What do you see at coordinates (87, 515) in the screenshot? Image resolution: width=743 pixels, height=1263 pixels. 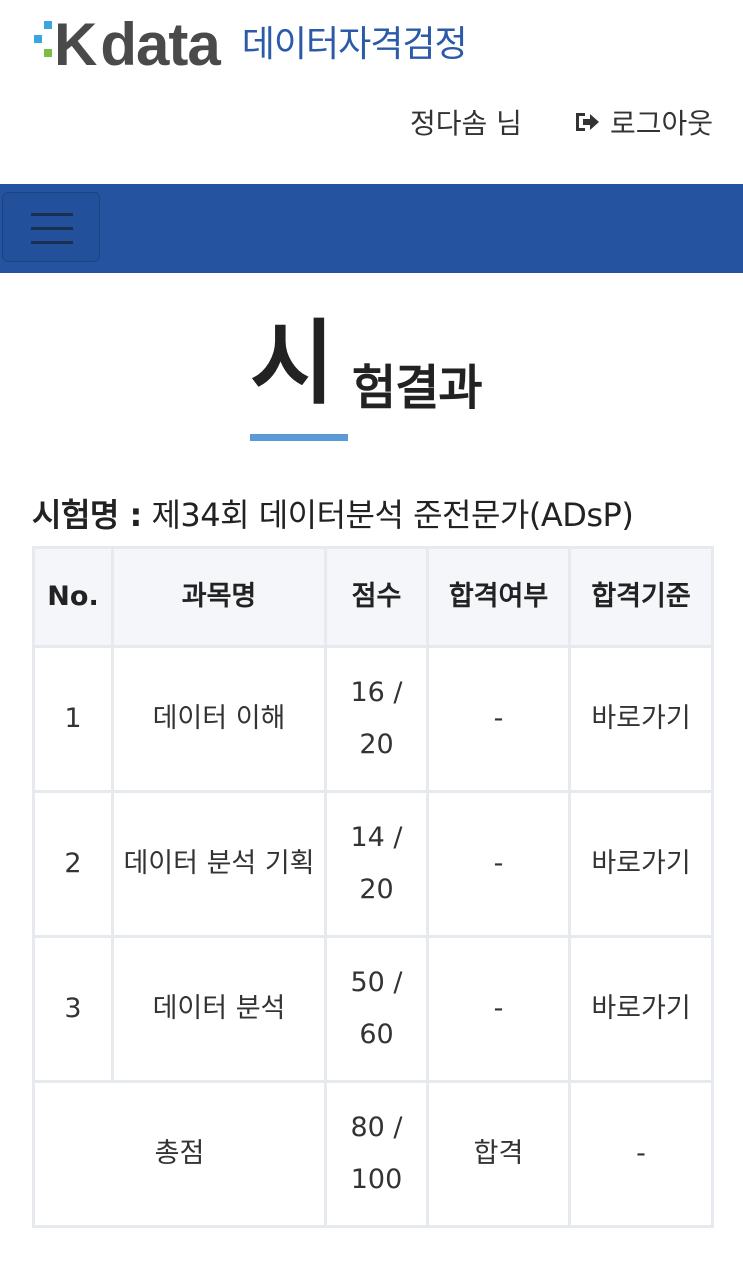 I see `exam-label: 시험명 :` at bounding box center [87, 515].